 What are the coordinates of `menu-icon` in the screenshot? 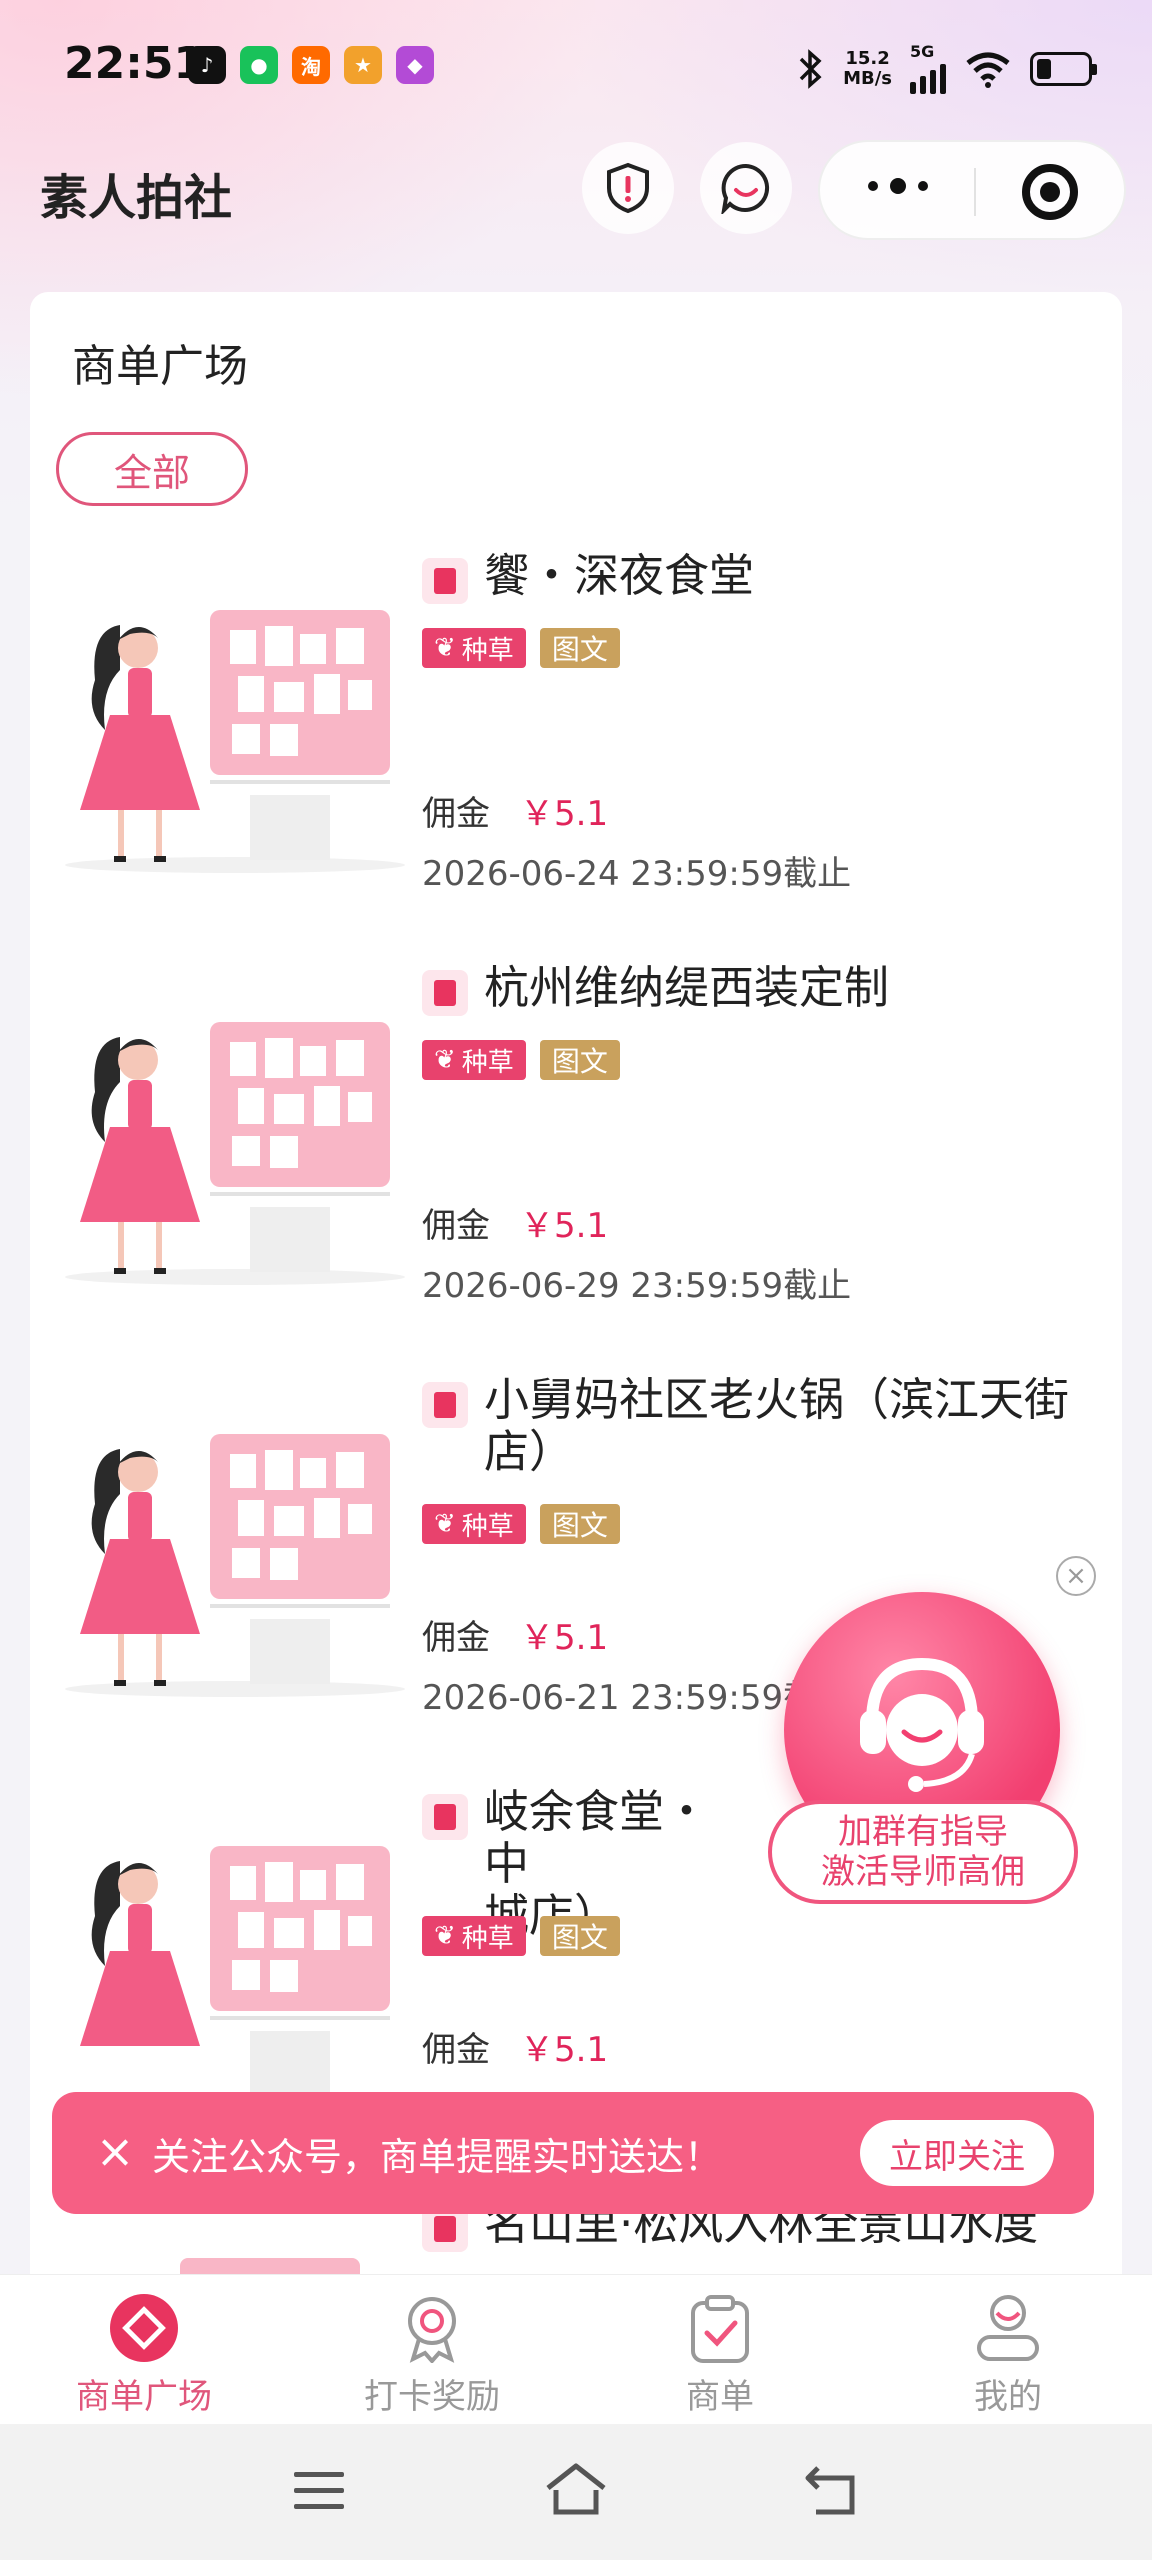 It's located at (319, 2491).